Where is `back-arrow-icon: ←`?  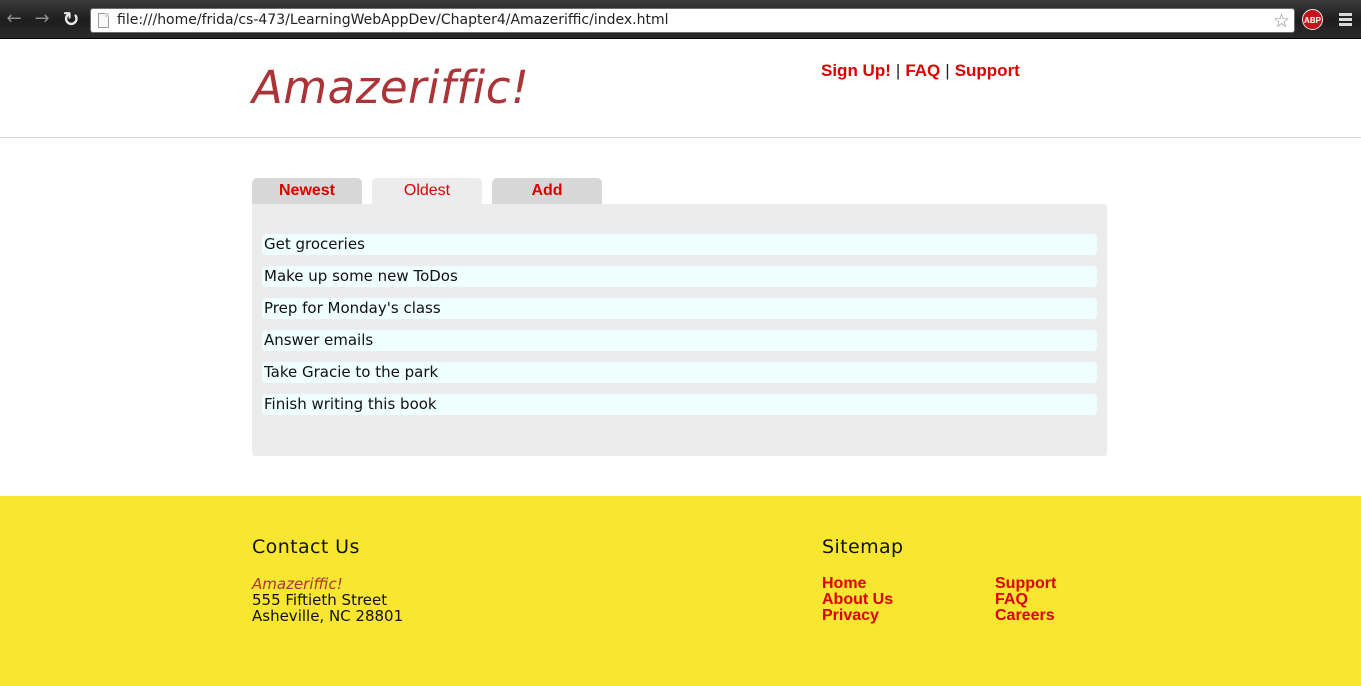
back-arrow-icon: ← is located at coordinates (14, 19).